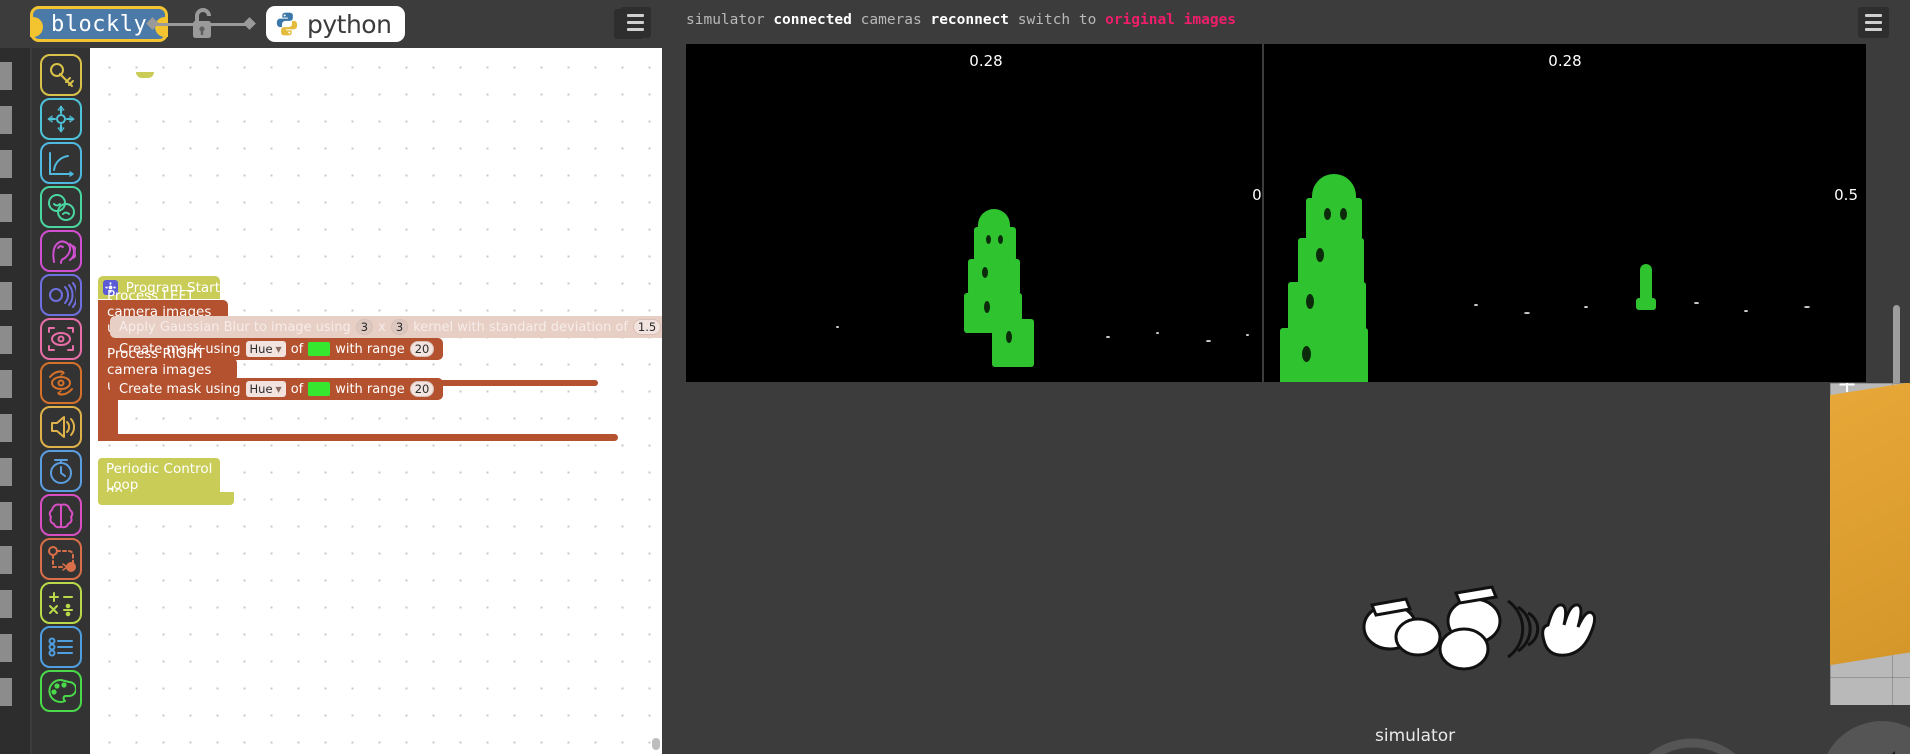 The height and width of the screenshot is (754, 1910). I want to click on move-arrows-icon, so click(61, 119).